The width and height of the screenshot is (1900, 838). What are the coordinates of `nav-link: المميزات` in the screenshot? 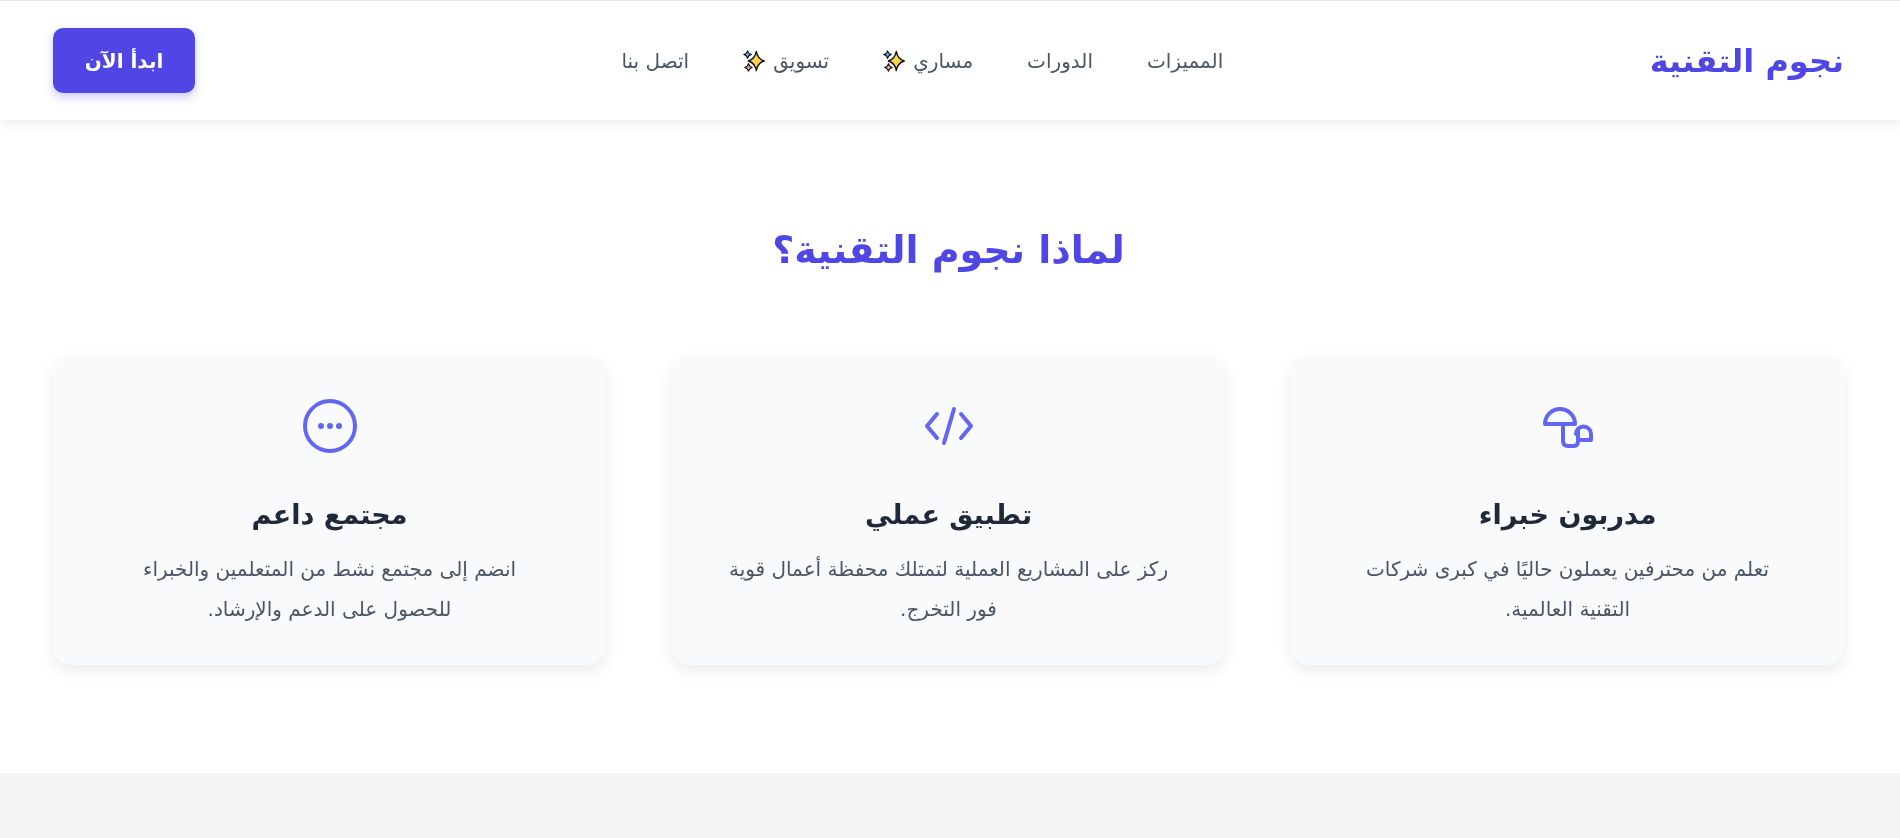 It's located at (1185, 60).